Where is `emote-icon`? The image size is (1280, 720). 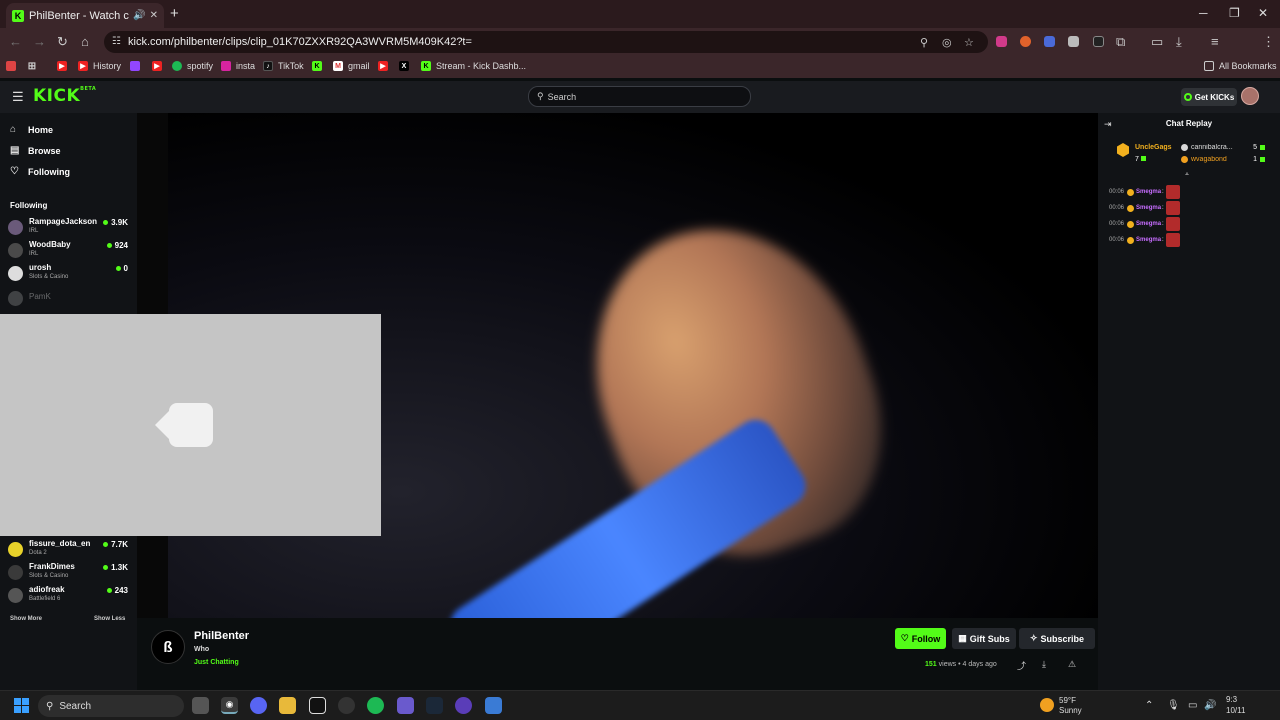
emote-icon is located at coordinates (1172, 240).